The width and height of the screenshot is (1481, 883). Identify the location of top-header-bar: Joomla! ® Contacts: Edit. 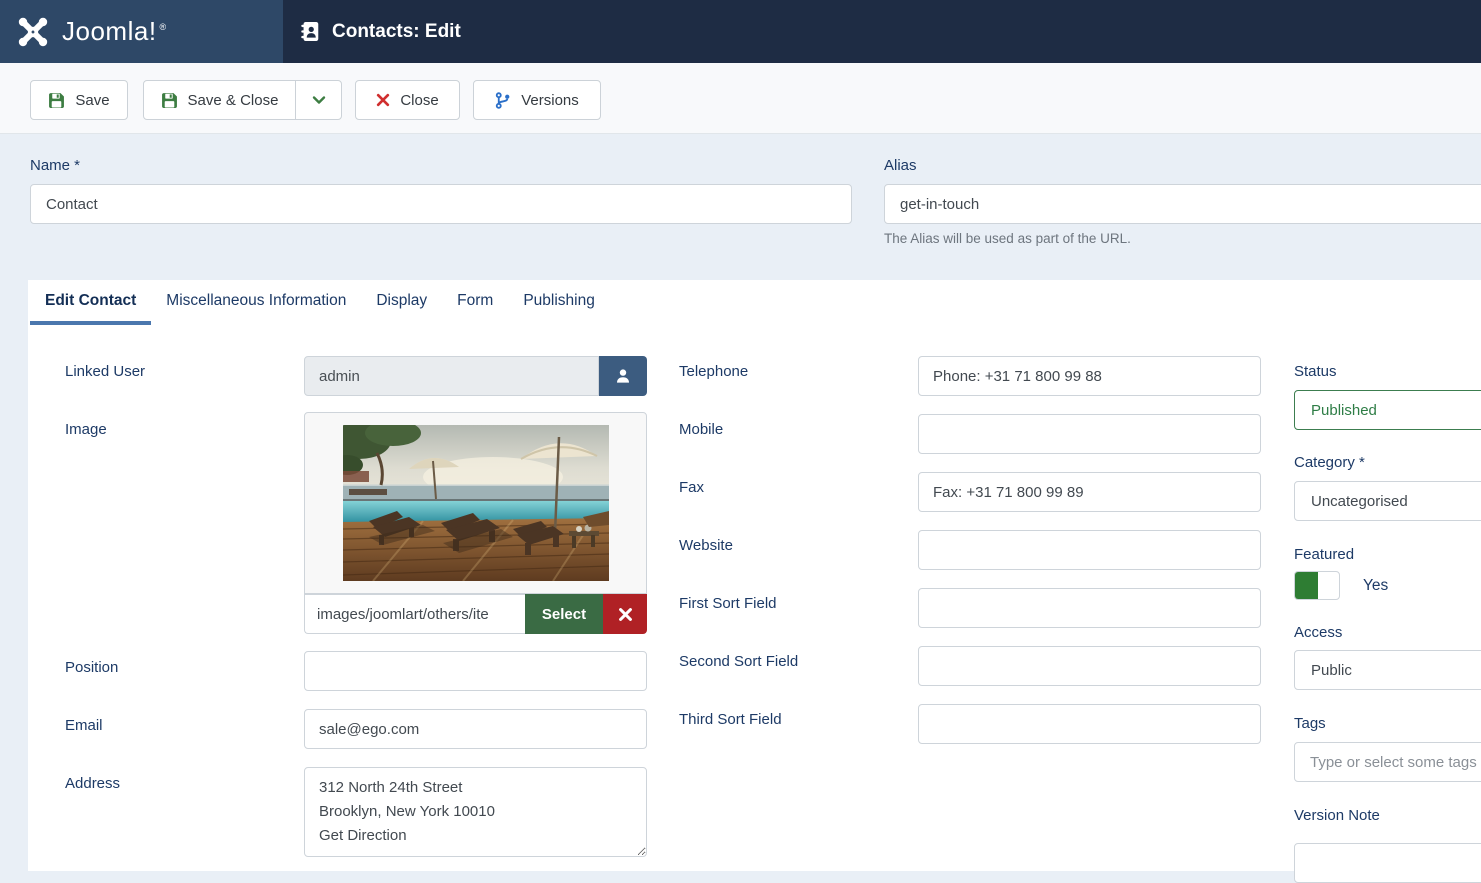
(740, 31).